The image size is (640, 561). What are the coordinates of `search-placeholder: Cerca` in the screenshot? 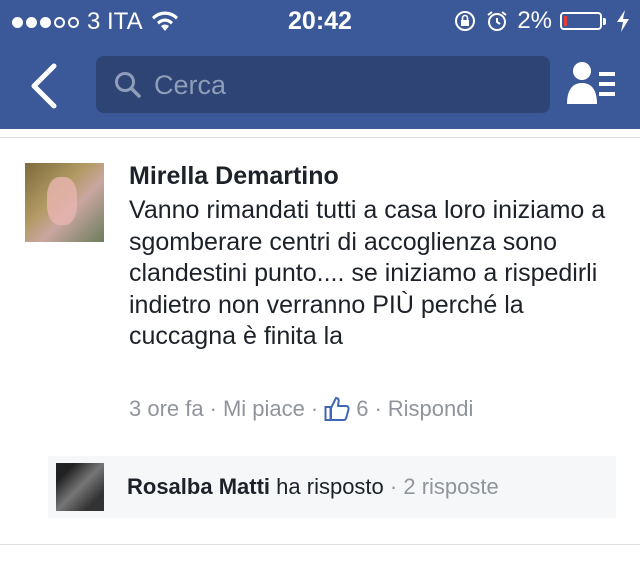 It's located at (190, 85).